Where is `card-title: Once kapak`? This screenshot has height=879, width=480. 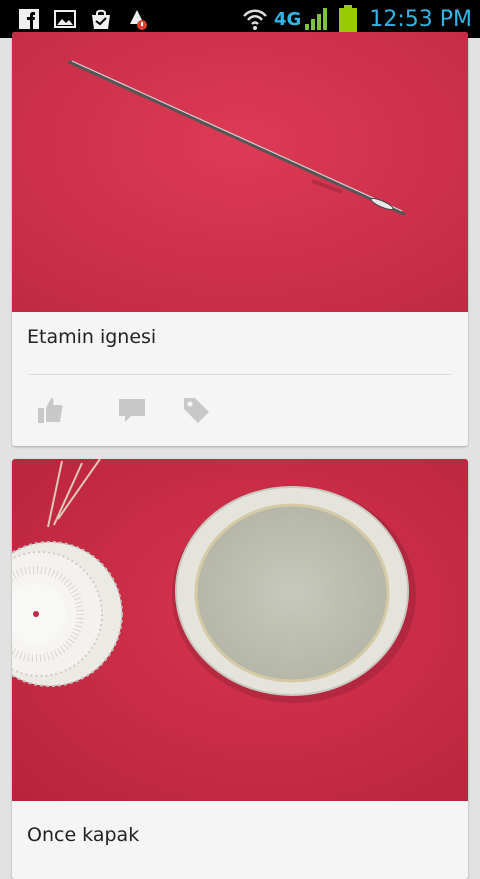 card-title: Once kapak is located at coordinates (83, 835).